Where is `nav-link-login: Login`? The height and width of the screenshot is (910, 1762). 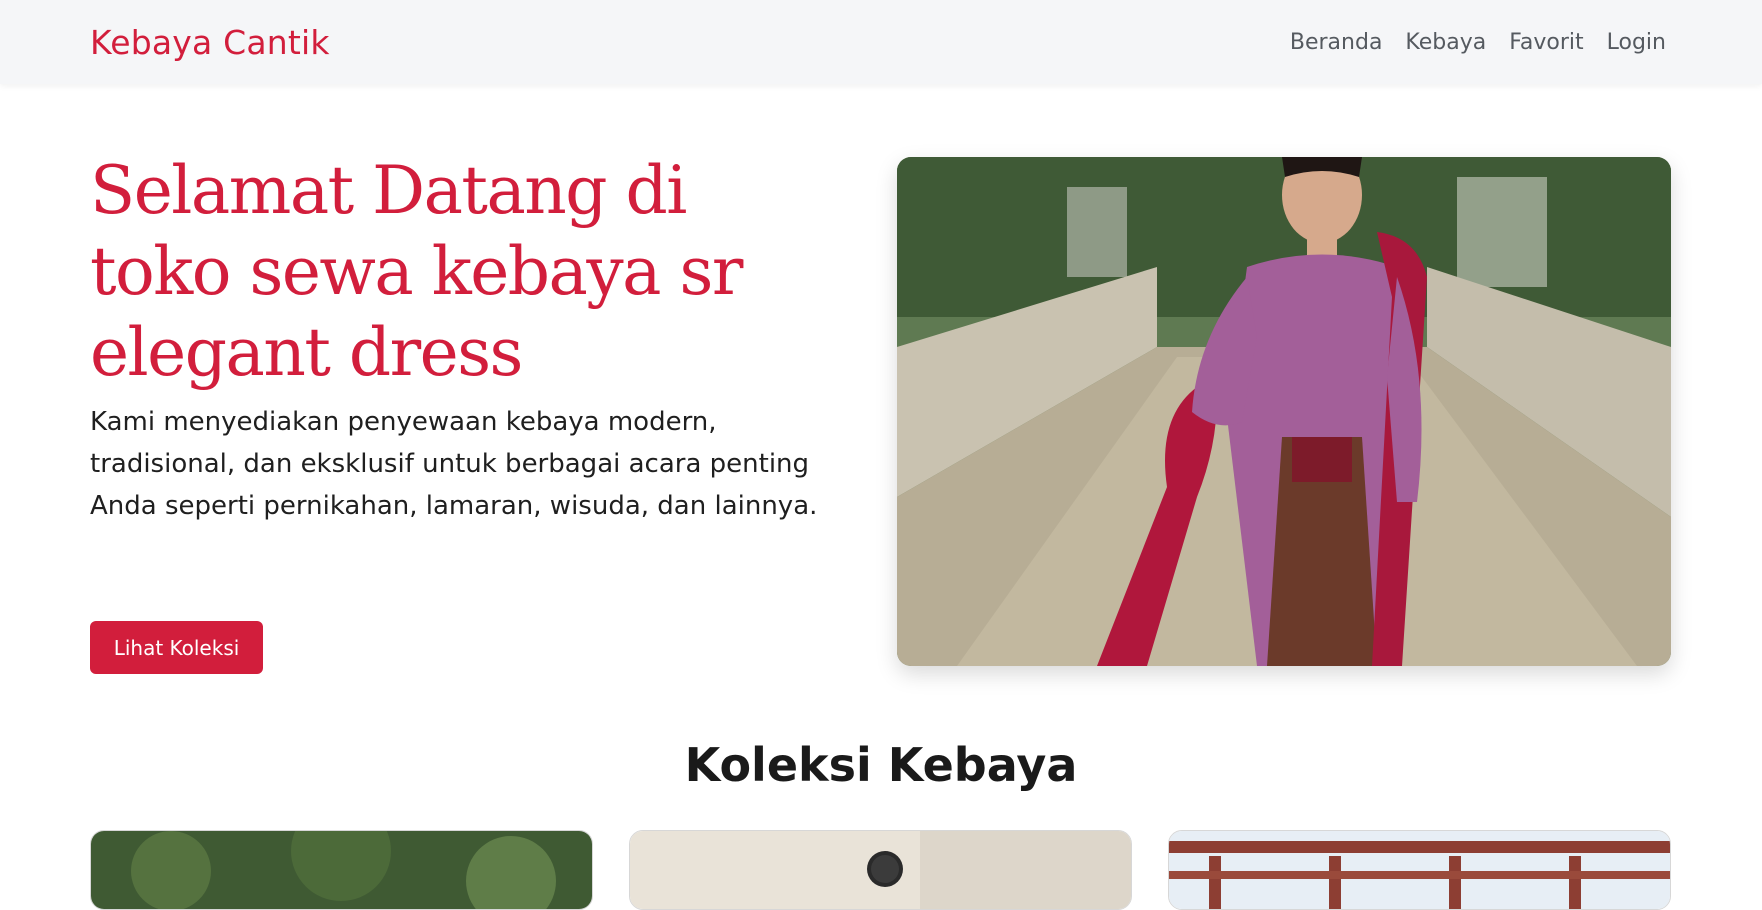
nav-link-login: Login is located at coordinates (1636, 42).